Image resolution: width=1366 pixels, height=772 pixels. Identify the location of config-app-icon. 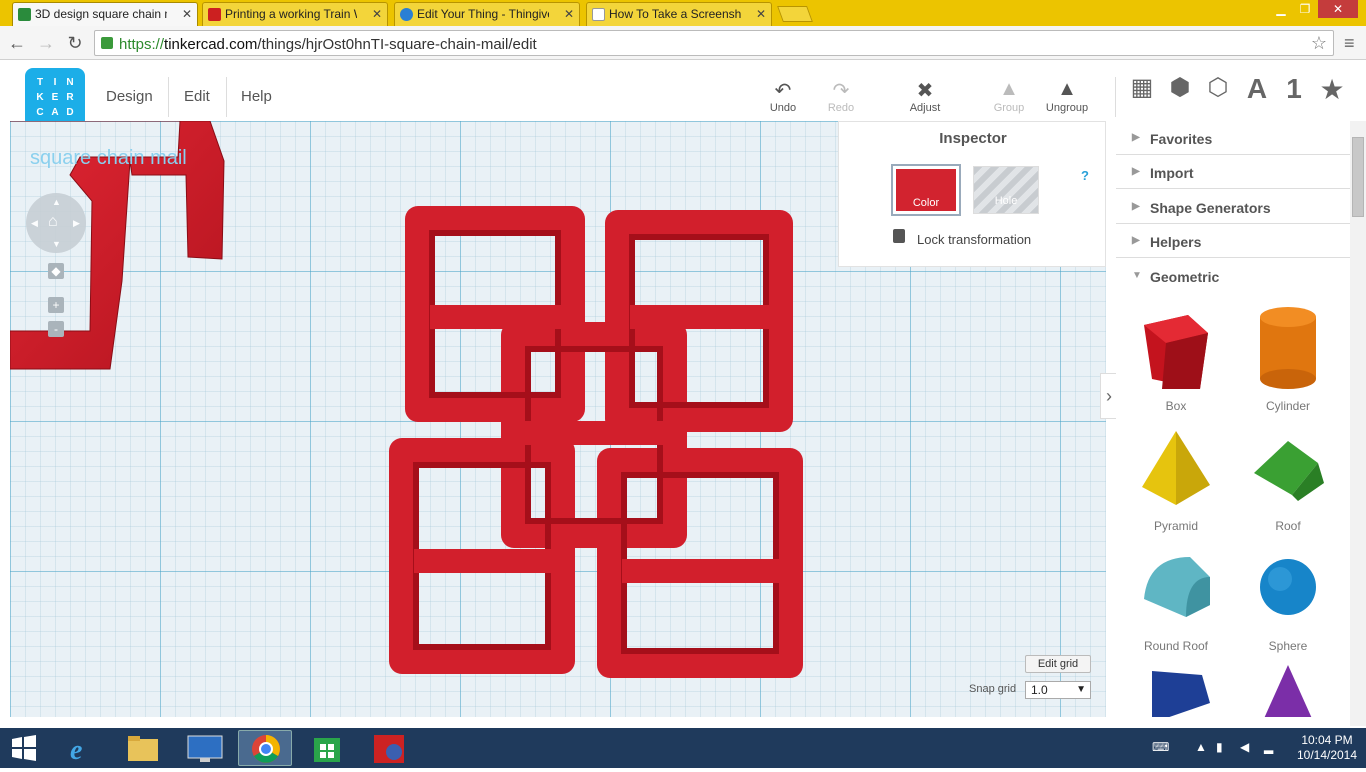
(389, 748).